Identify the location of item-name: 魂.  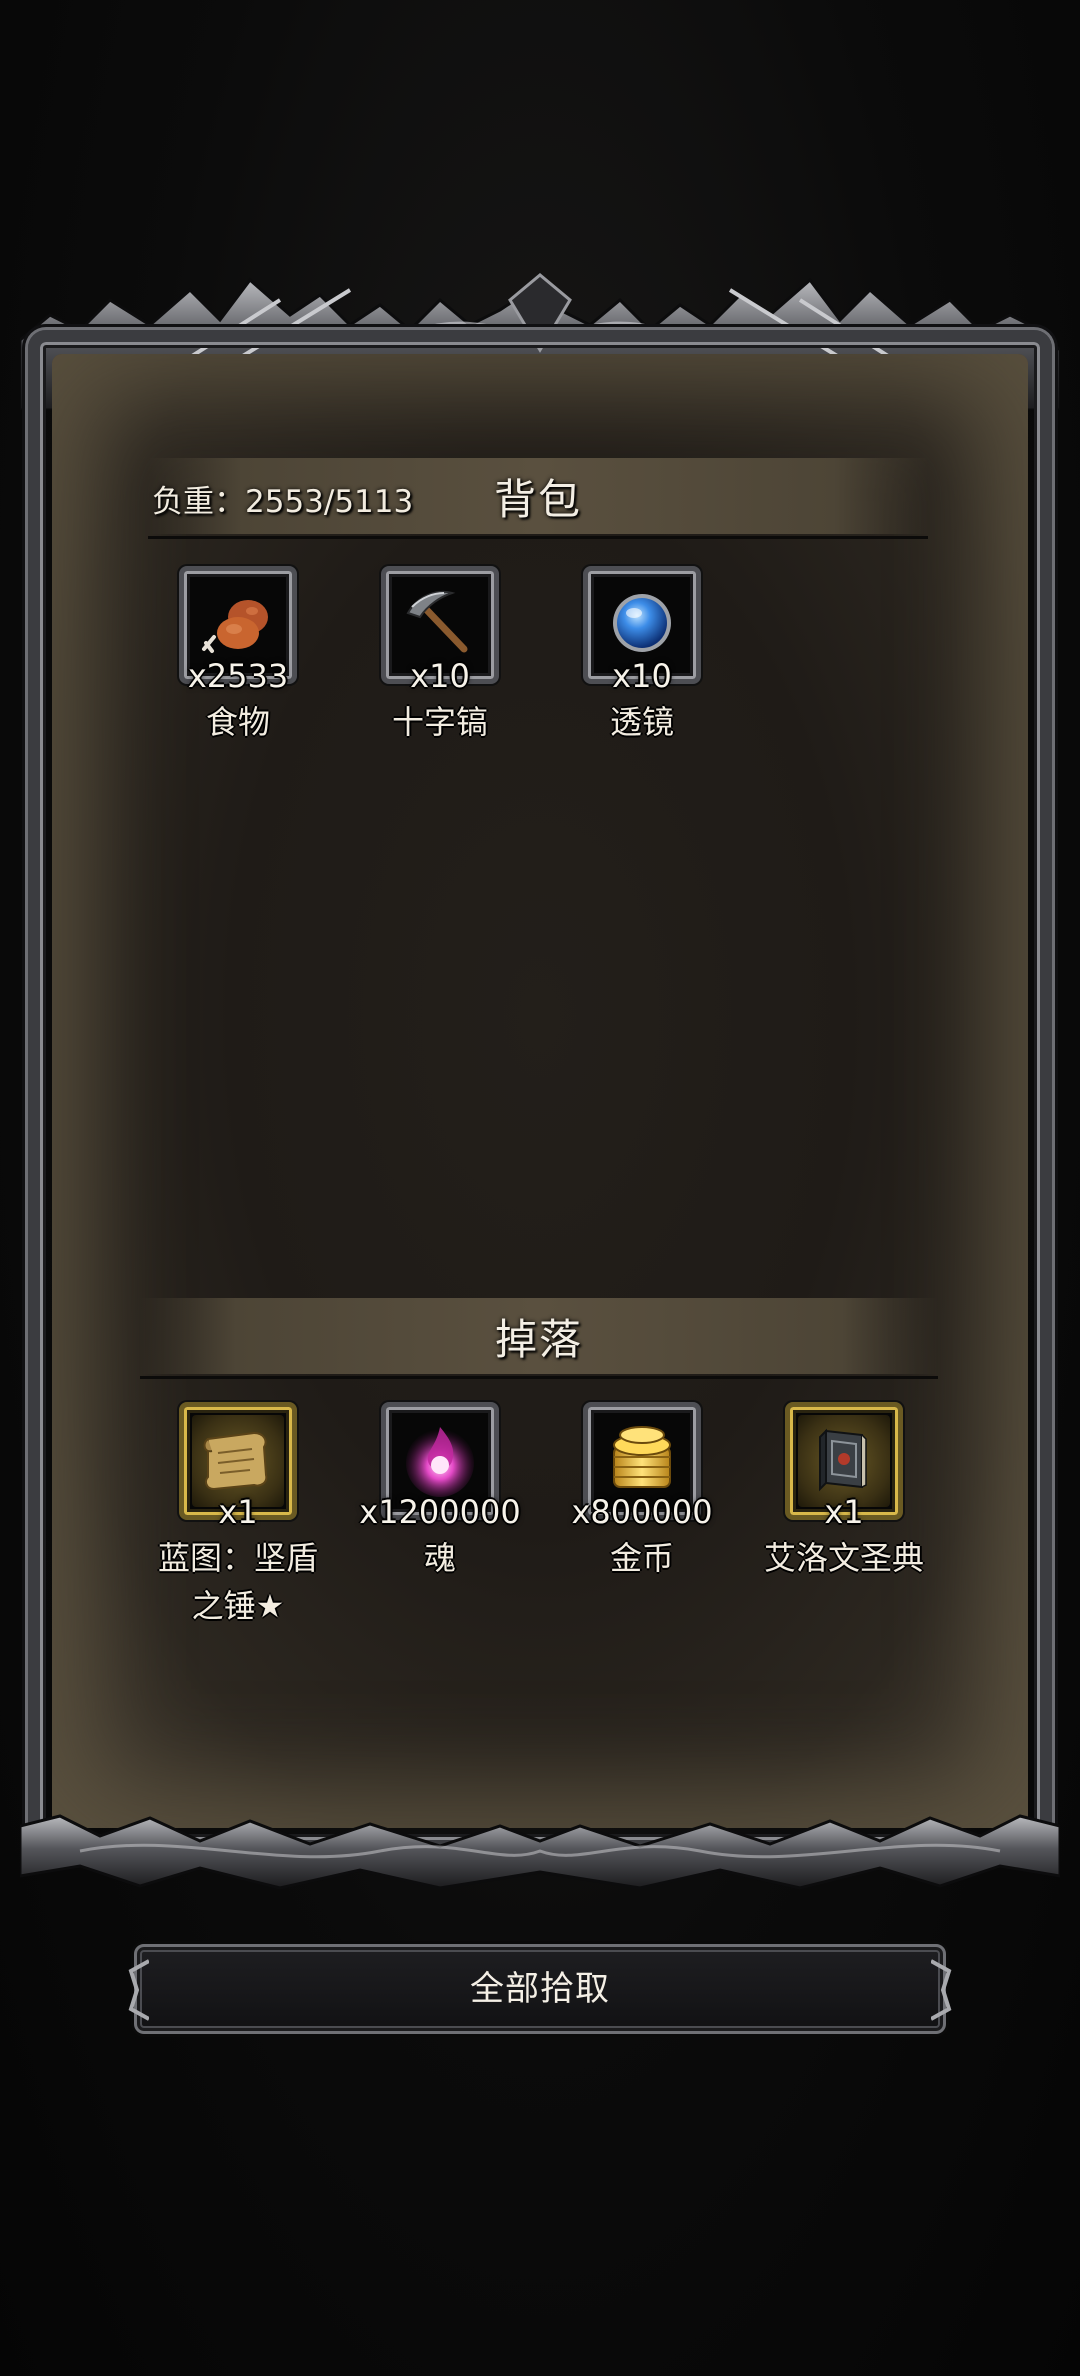
(439, 1558).